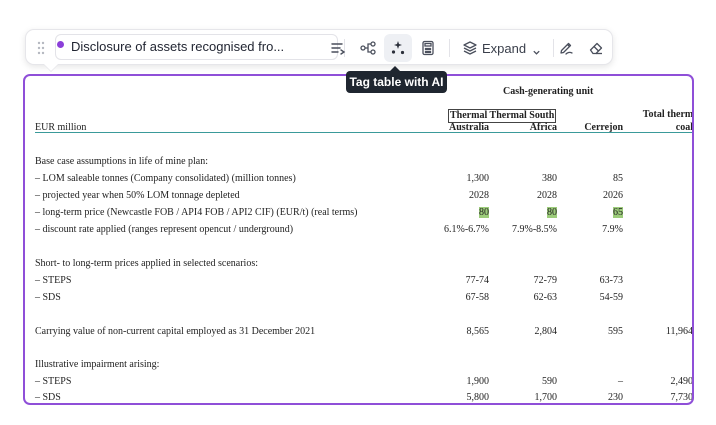 The height and width of the screenshot is (425, 716). Describe the element at coordinates (396, 79) in the screenshot. I see `tooltip: Tag table with AI` at that location.